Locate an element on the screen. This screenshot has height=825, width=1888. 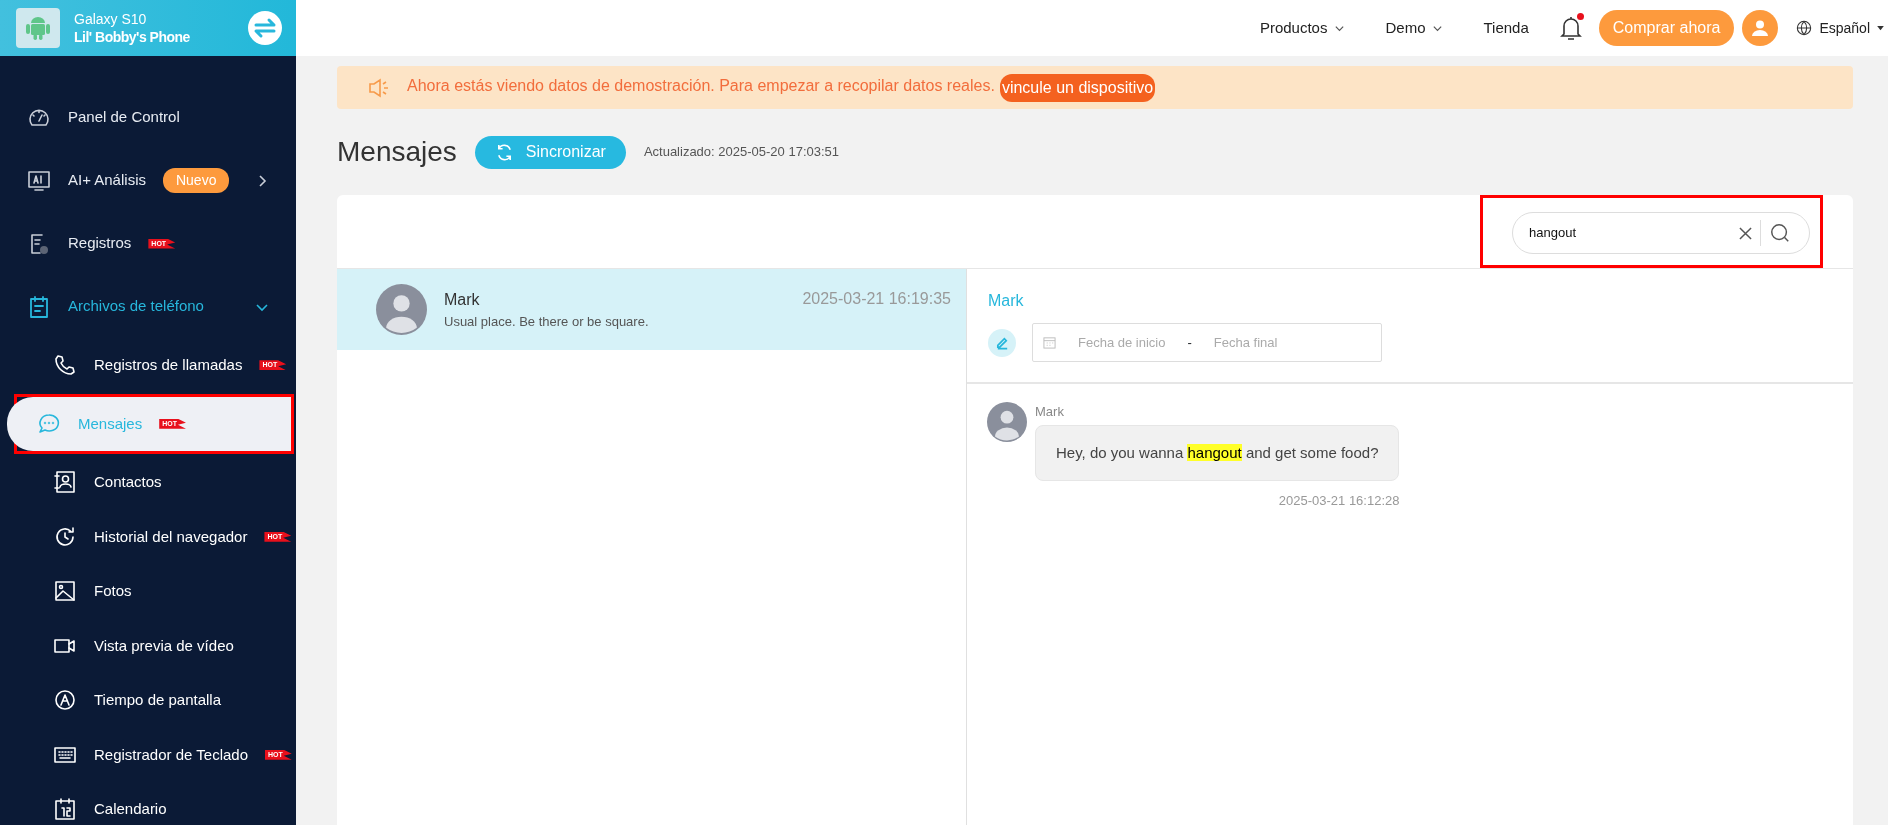
sidebar-item: Archivos de teléfono is located at coordinates (148, 306).